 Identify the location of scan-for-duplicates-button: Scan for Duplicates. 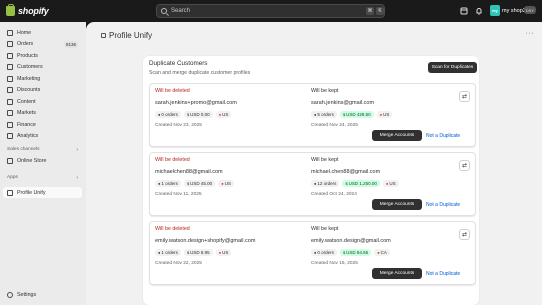
(452, 67).